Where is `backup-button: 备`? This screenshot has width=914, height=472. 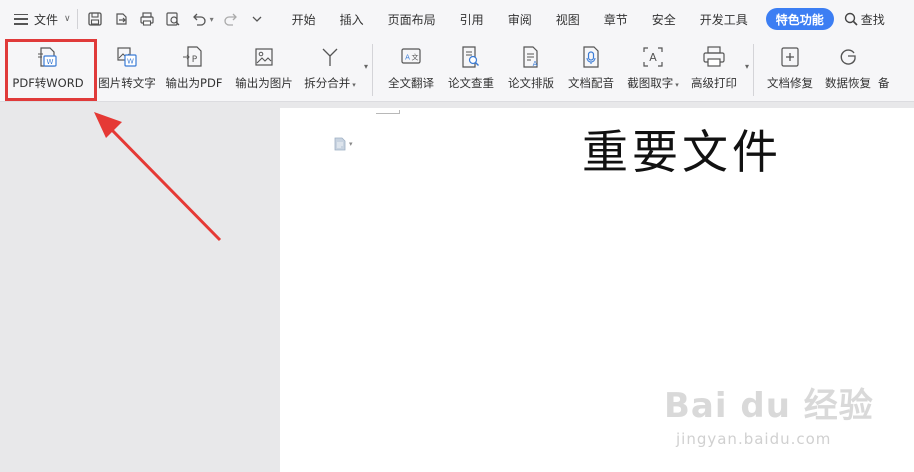
backup-button: 备 is located at coordinates (888, 70).